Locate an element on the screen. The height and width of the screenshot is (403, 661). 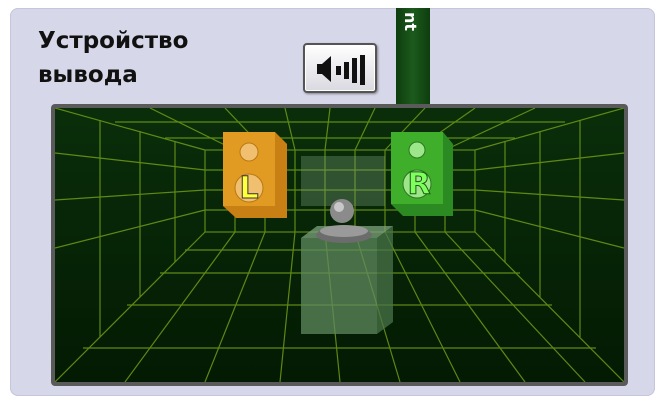
tab-label: nt is located at coordinates (410, 22).